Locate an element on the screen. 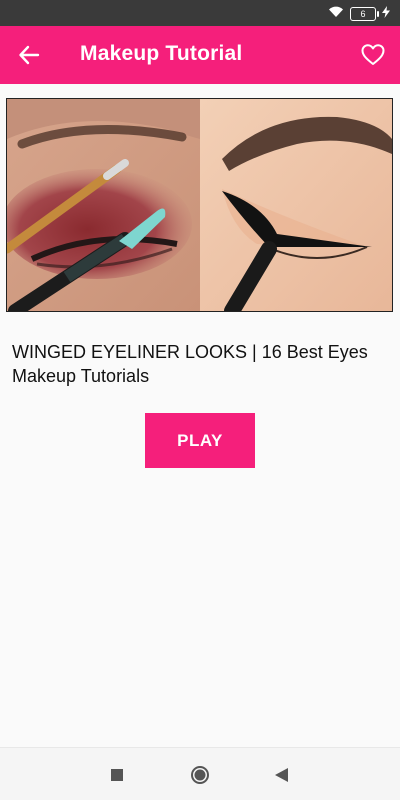 The height and width of the screenshot is (800, 400). status-icons: 6 is located at coordinates (359, 14).